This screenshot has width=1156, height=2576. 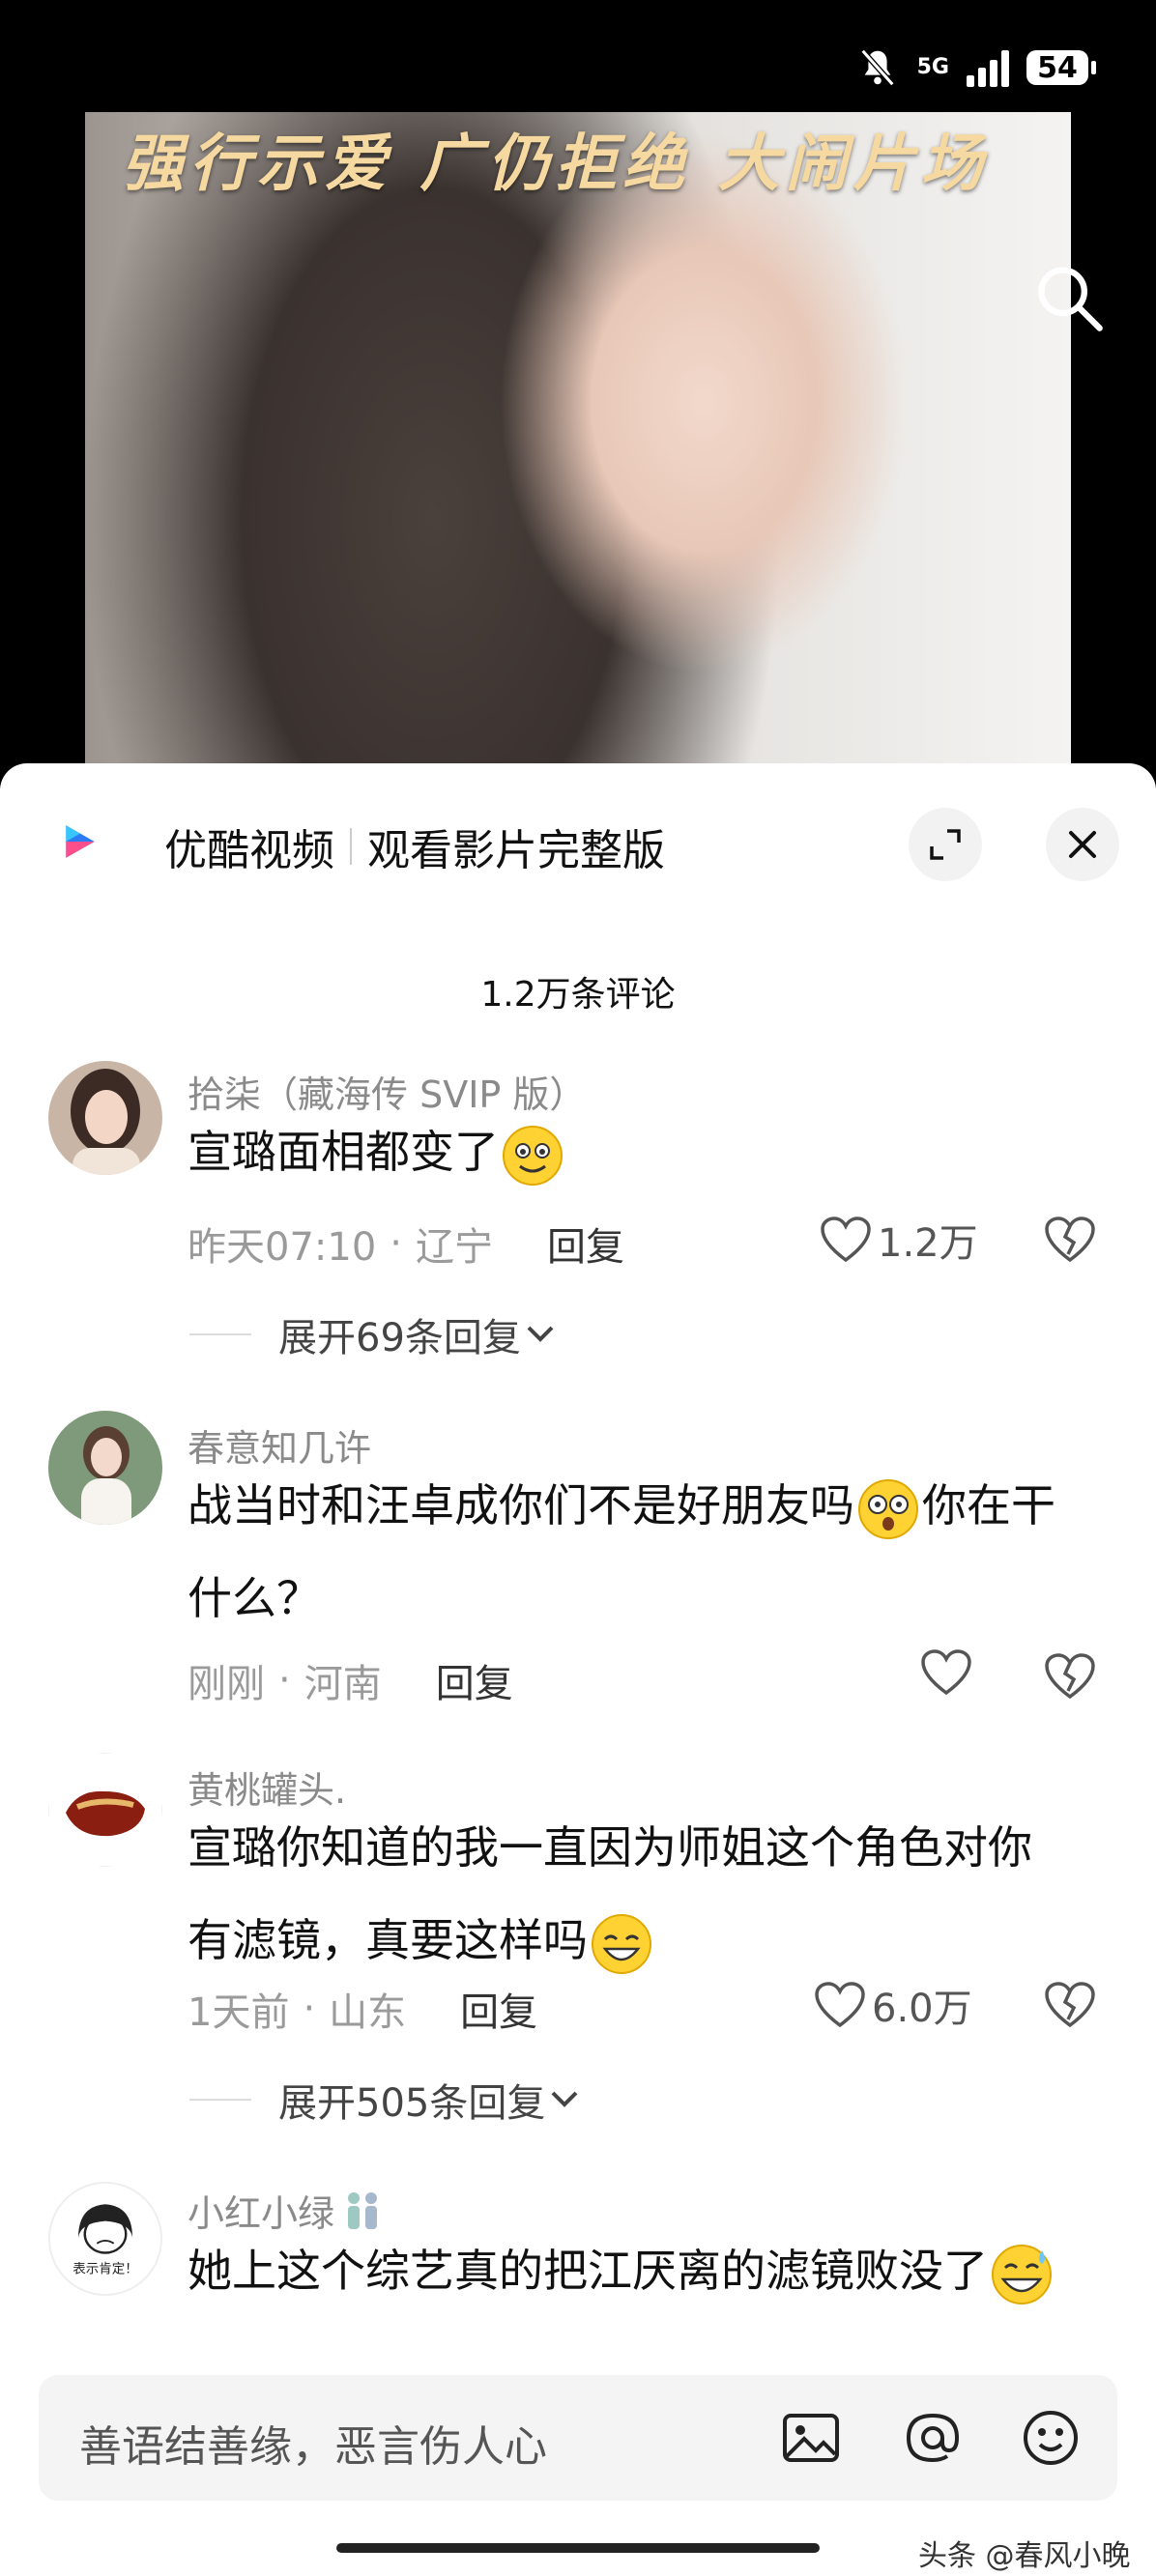 I want to click on comment-location: 辽宁, so click(x=455, y=1248).